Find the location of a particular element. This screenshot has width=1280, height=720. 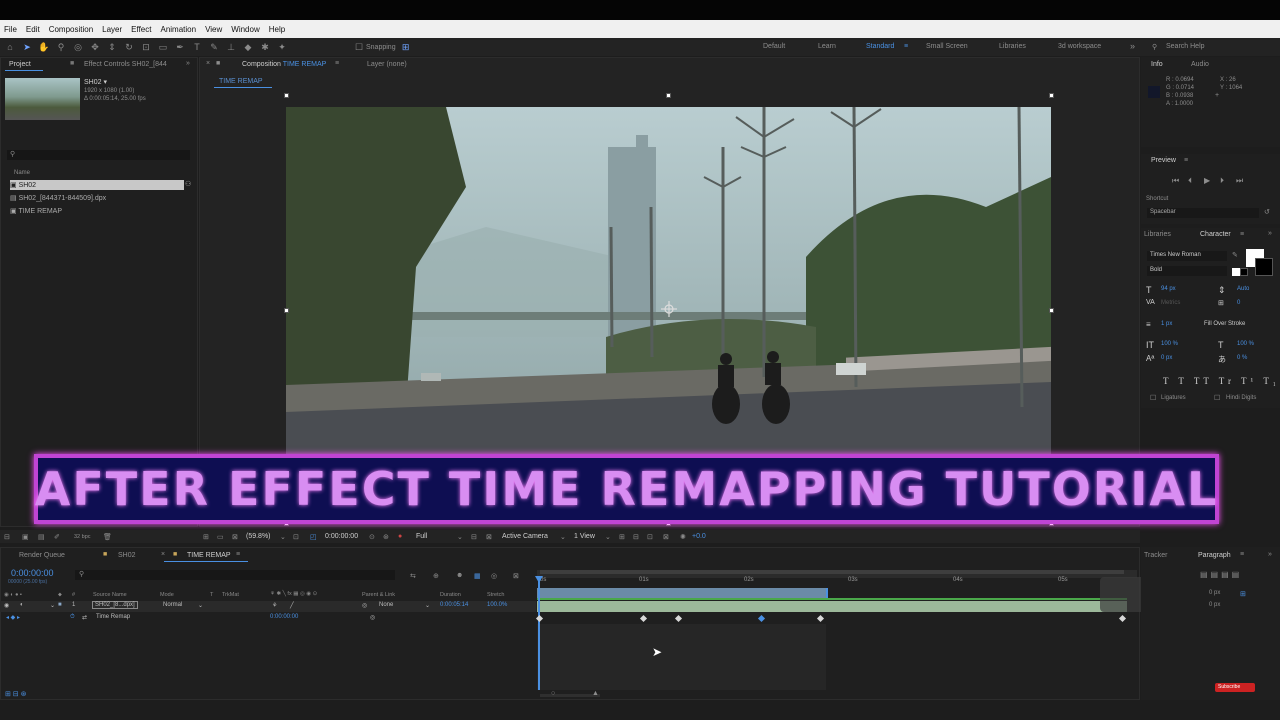

roto-brush-icon: ✱ is located at coordinates (265, 47).